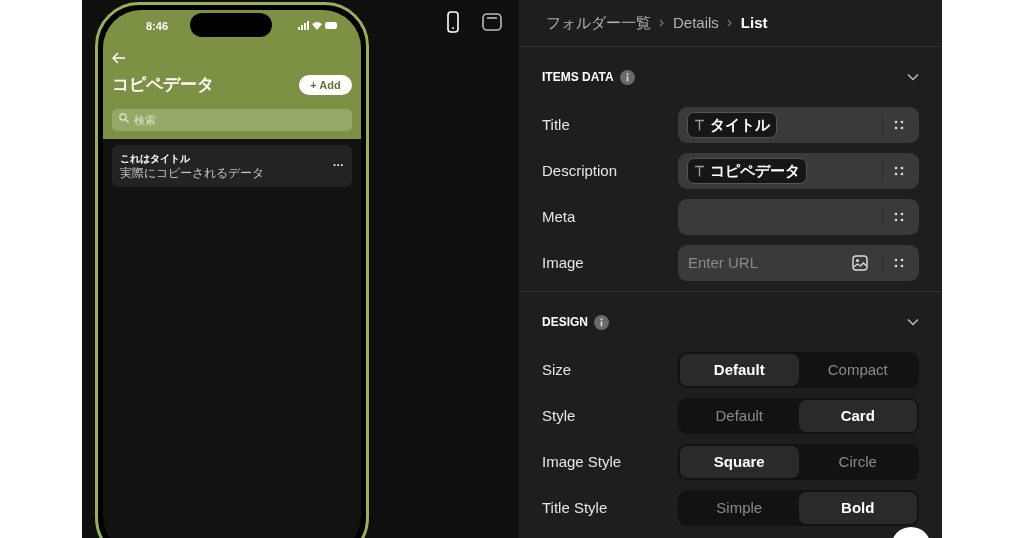 The image size is (1024, 538). What do you see at coordinates (119, 58) in the screenshot?
I see `back-arrow-icon` at bounding box center [119, 58].